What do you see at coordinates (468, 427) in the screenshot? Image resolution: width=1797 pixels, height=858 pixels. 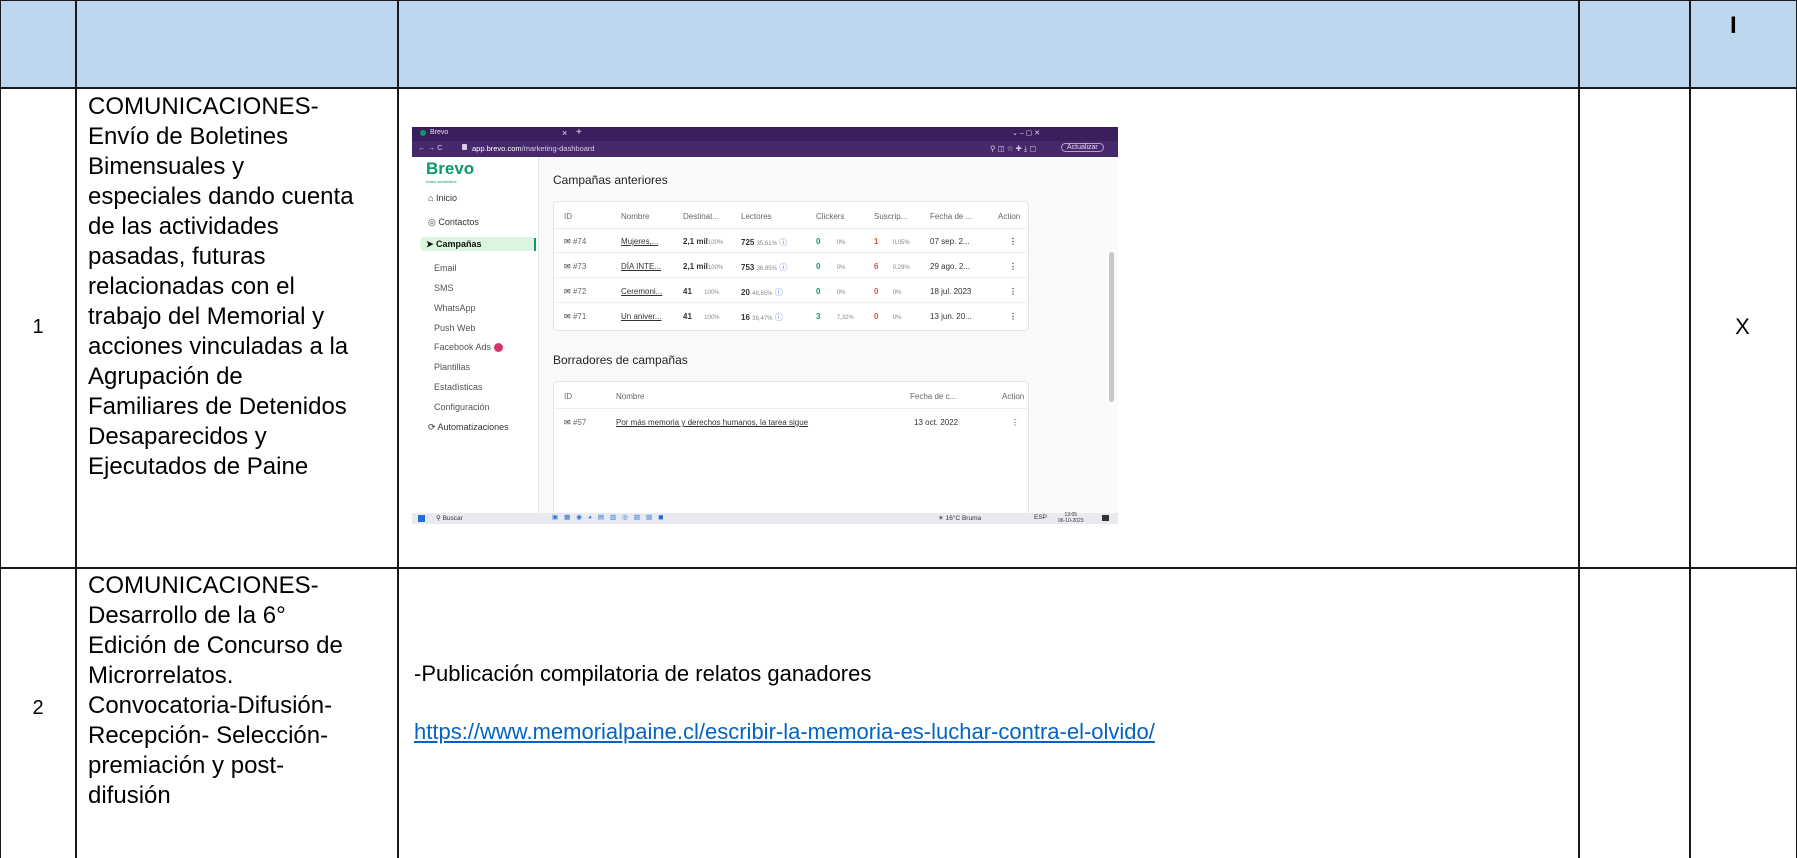 I see `sidebar-item-automatizaciones: ⟳ Automatizaciones` at bounding box center [468, 427].